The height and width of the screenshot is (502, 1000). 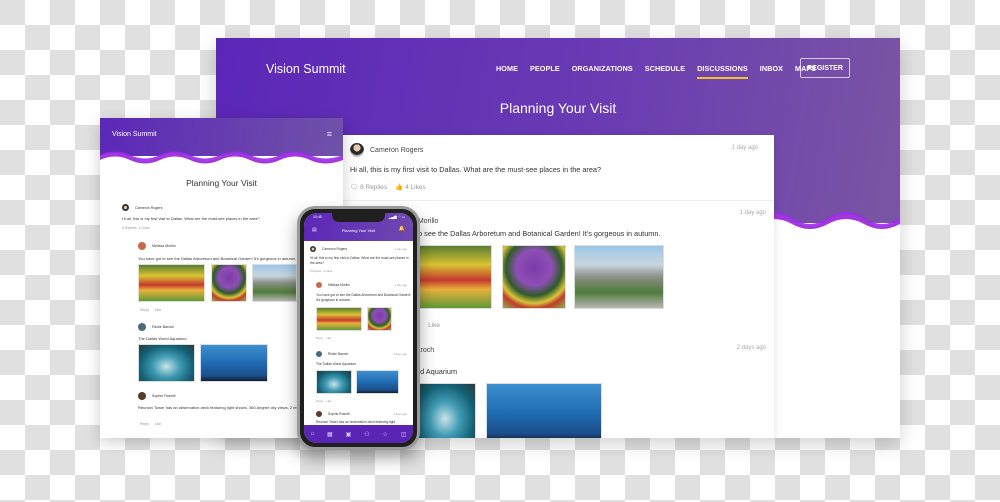 What do you see at coordinates (665, 70) in the screenshot?
I see `nav-schedule: SCHEDULE` at bounding box center [665, 70].